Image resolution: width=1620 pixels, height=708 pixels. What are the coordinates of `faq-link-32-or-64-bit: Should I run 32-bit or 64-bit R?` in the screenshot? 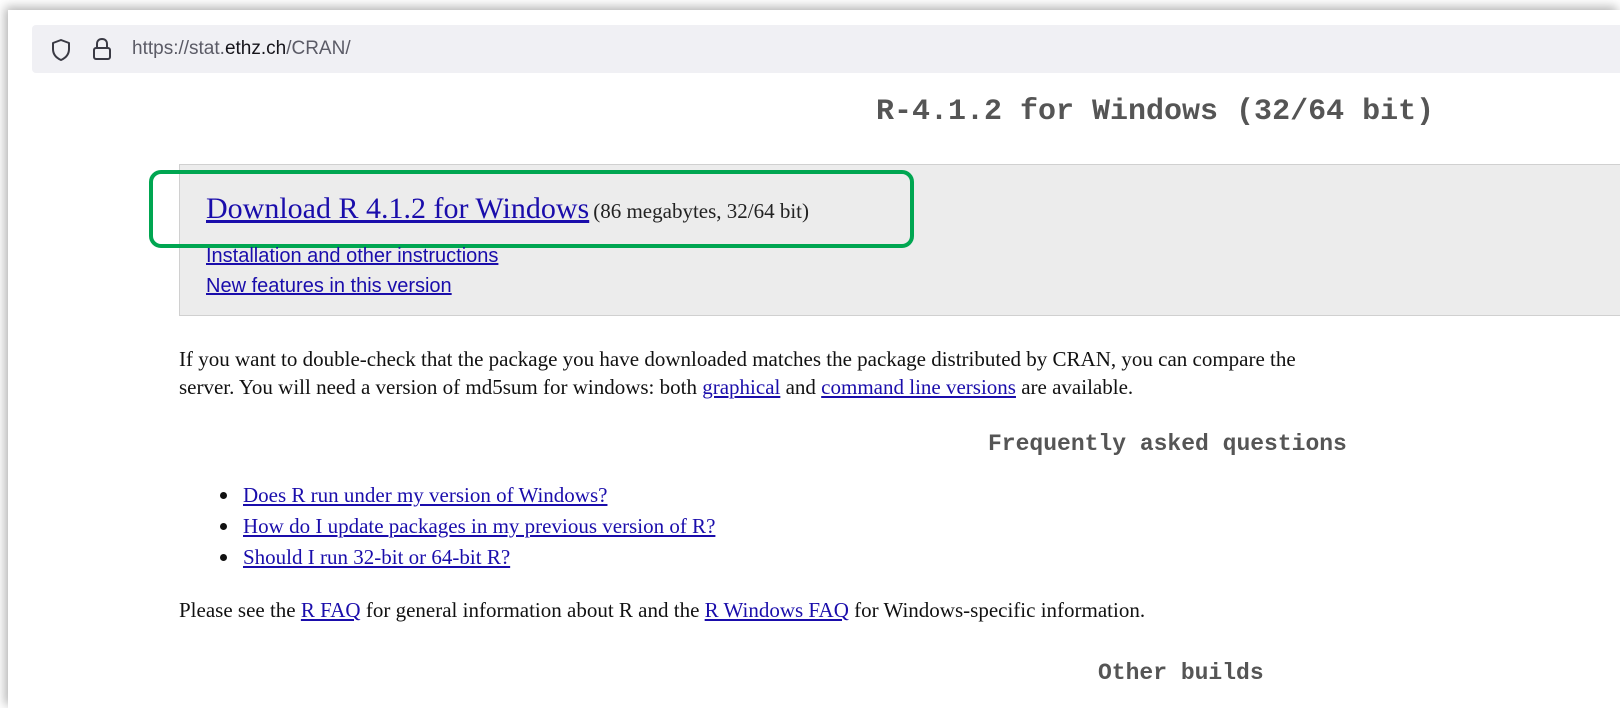 It's located at (376, 557).